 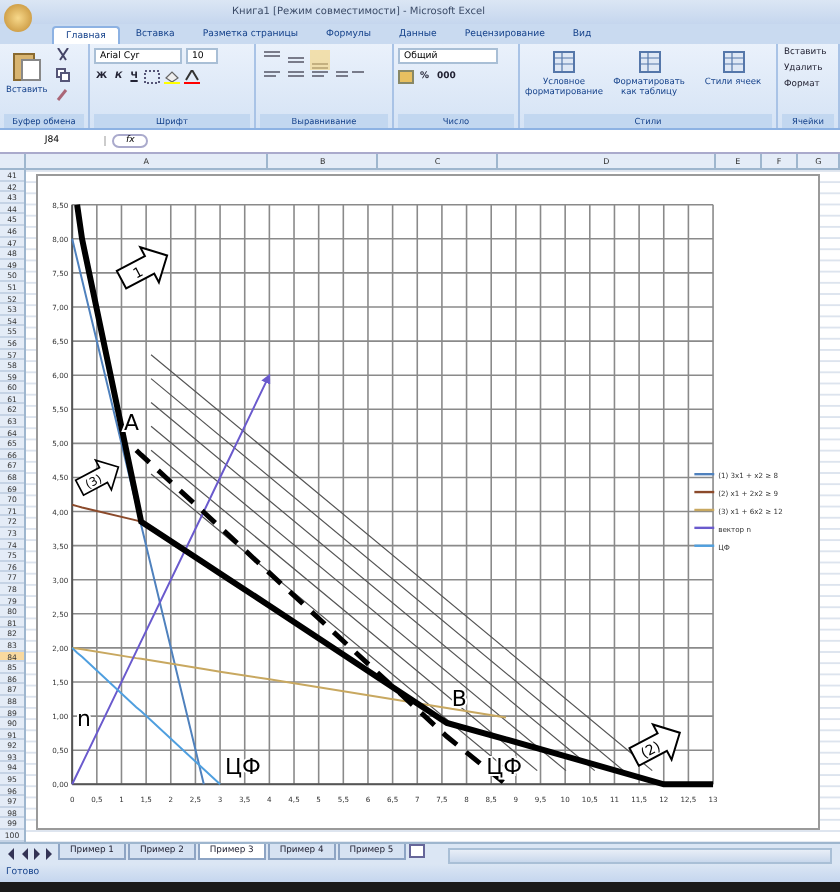 I want to click on point-label: ЦФ, so click(x=243, y=767).